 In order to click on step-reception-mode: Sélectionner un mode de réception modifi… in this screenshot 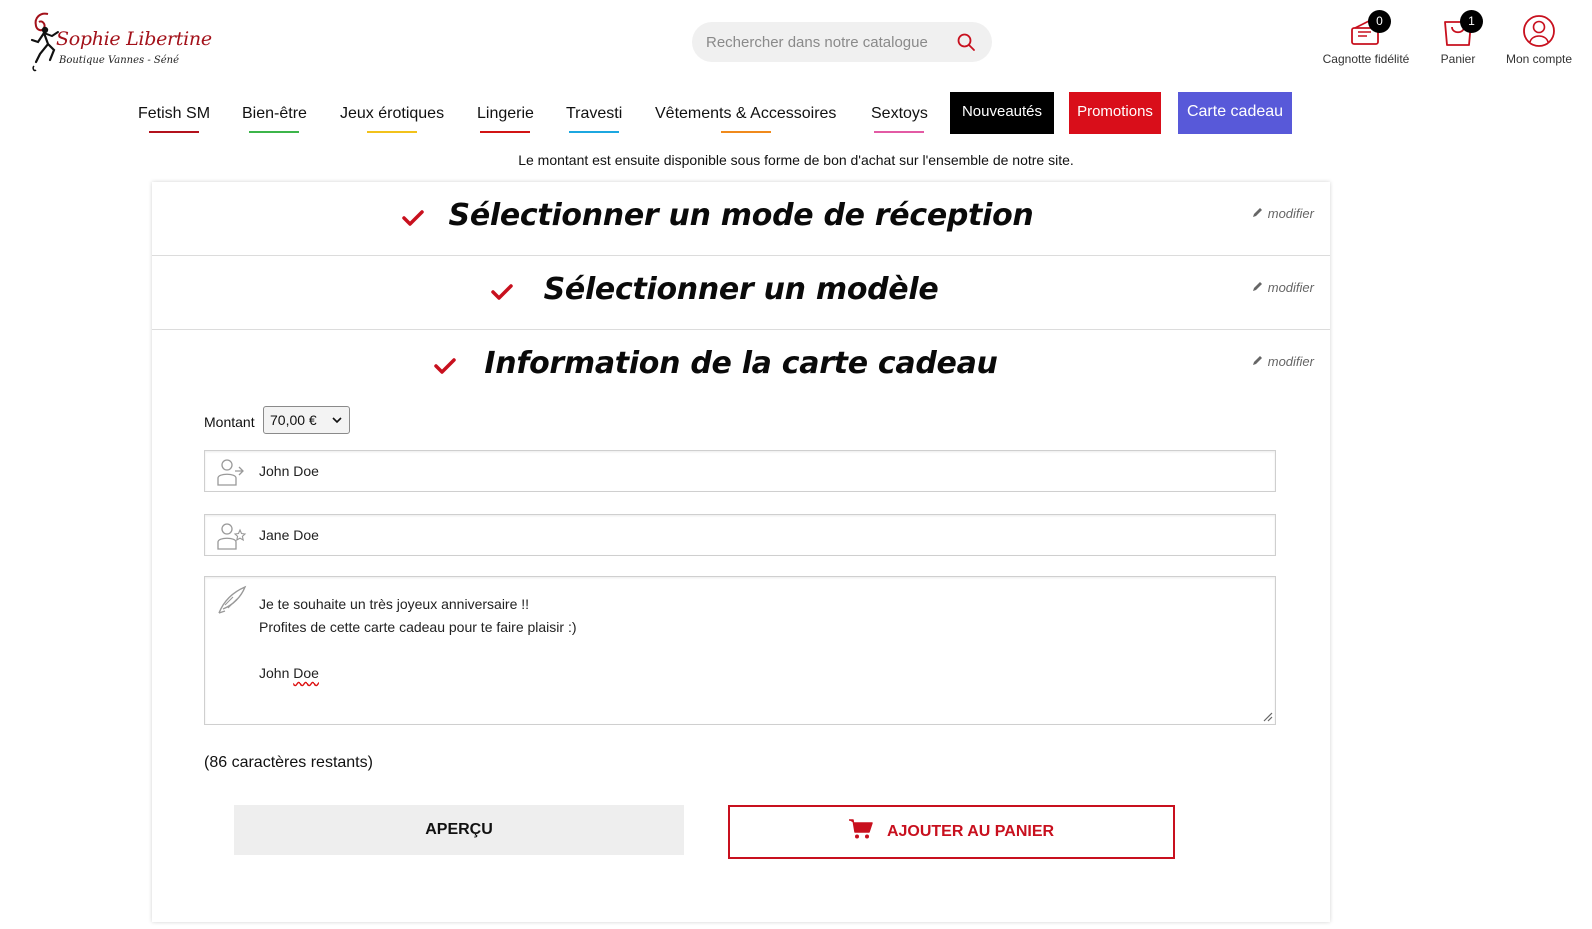, I will do `click(741, 219)`.